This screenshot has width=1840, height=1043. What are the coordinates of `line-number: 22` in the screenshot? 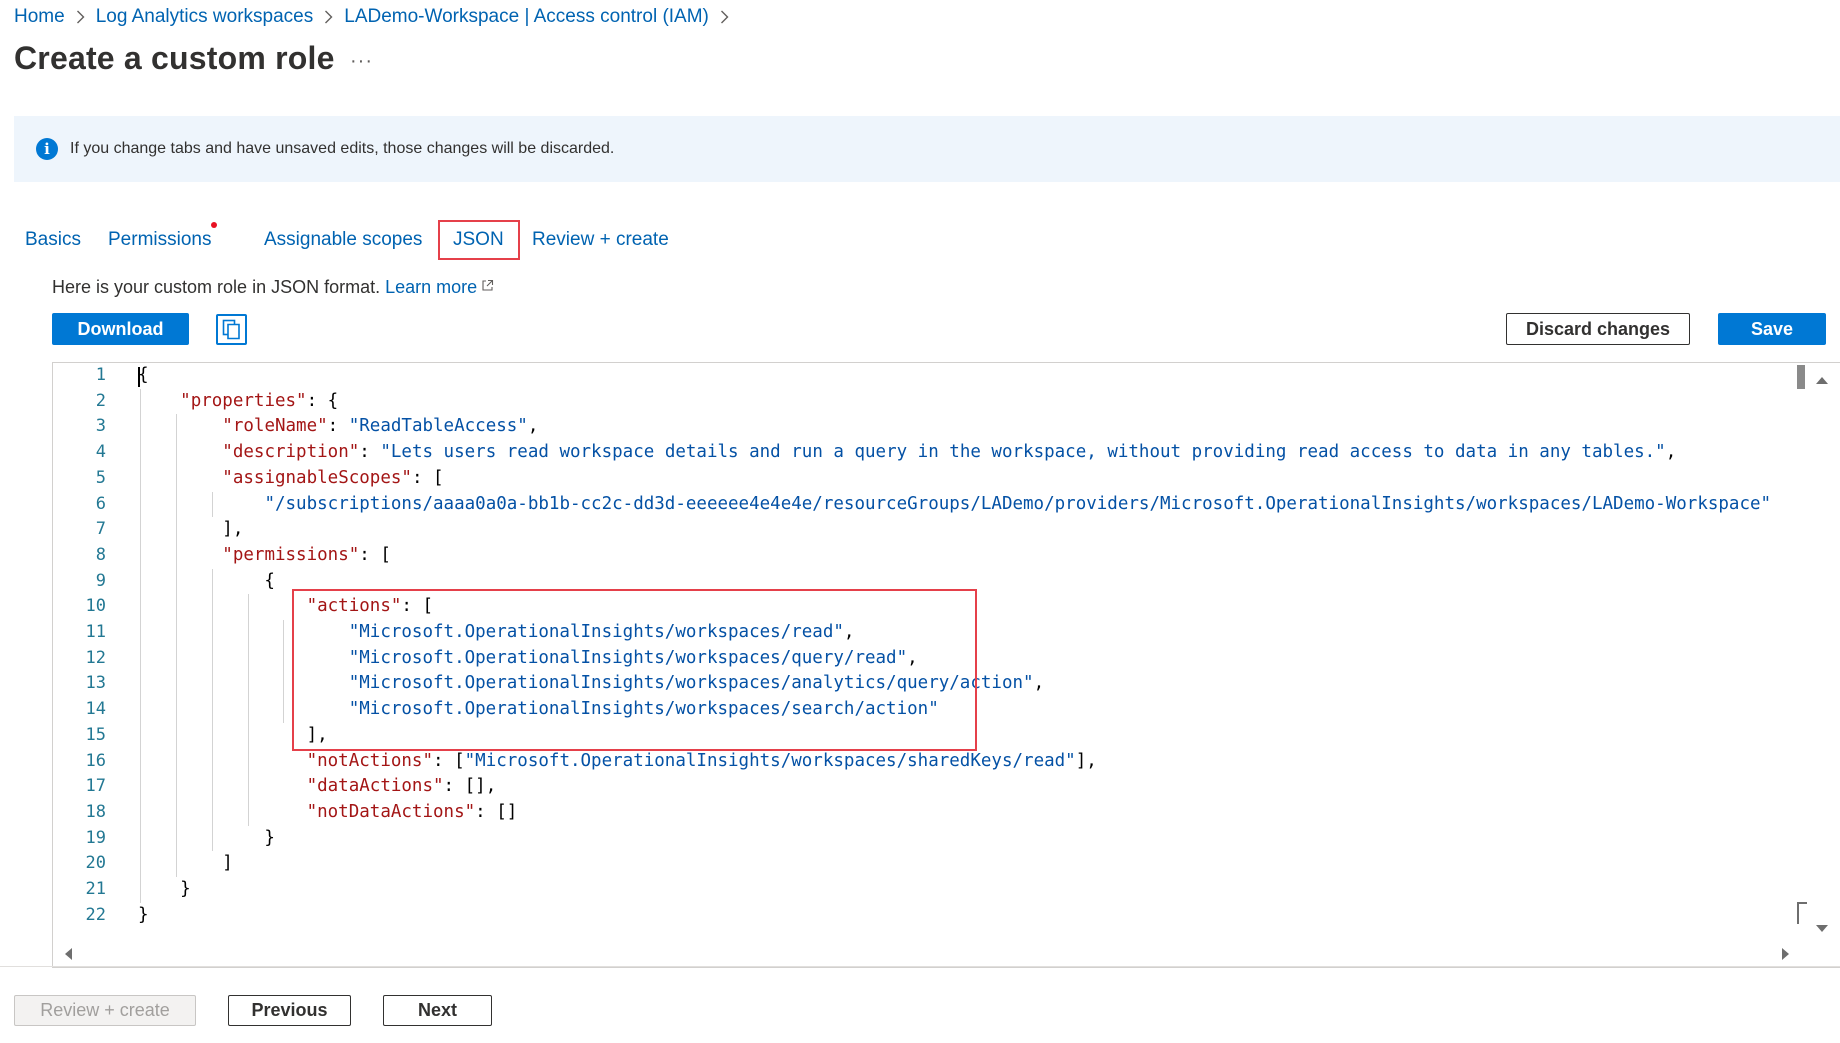 It's located at (95, 914).